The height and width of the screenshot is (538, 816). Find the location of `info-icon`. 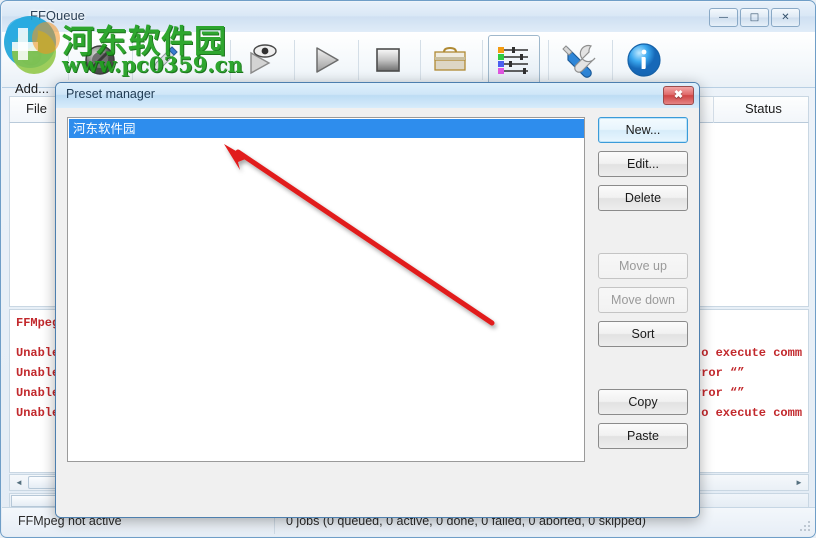

info-icon is located at coordinates (644, 60).